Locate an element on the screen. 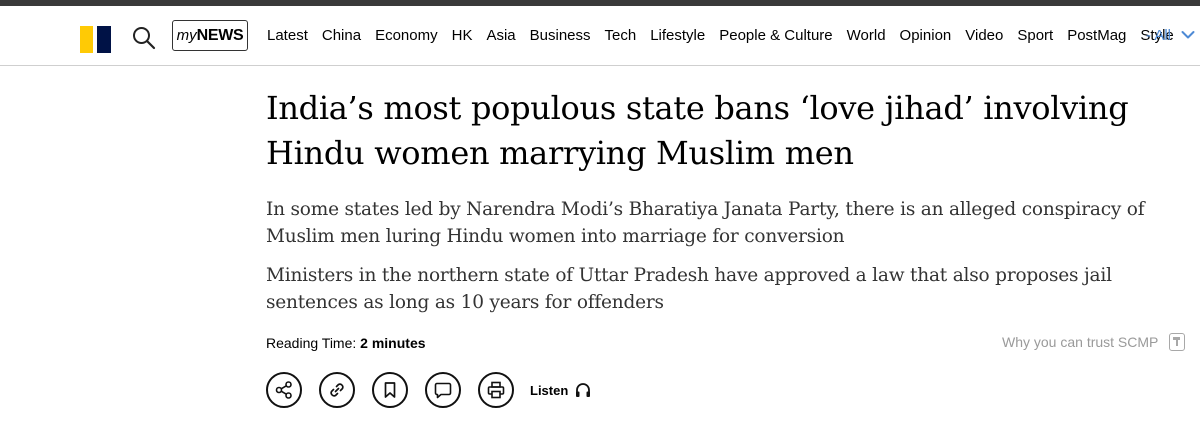 The height and width of the screenshot is (425, 1200). search-icon is located at coordinates (144, 38).